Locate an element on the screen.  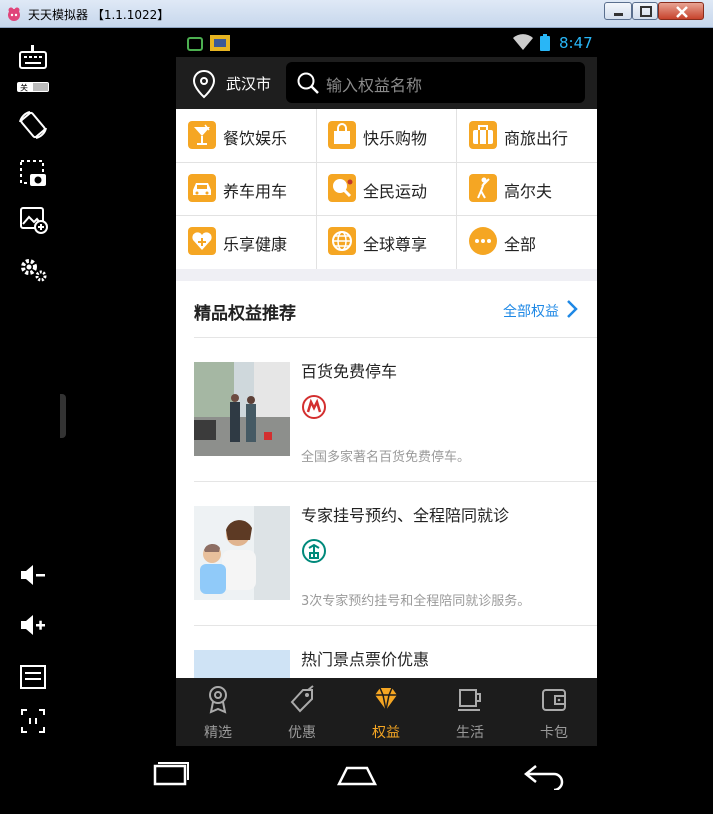
category-car: 养车用车 is located at coordinates (246, 188).